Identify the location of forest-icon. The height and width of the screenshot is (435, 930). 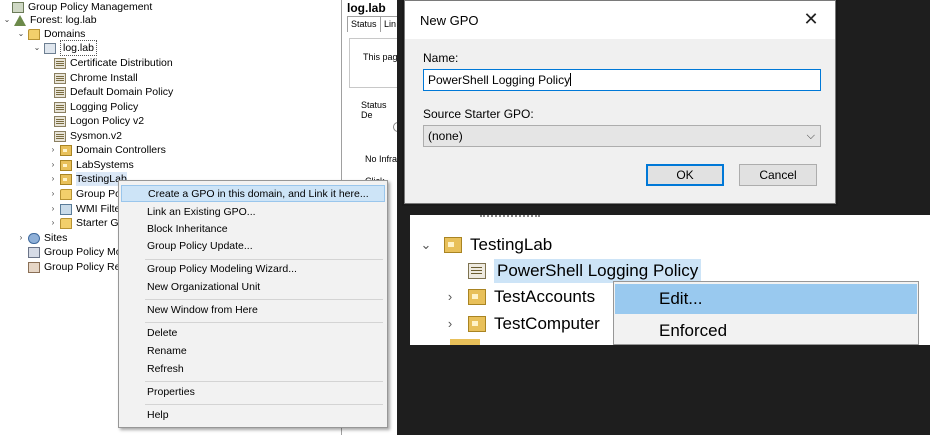
(20, 20).